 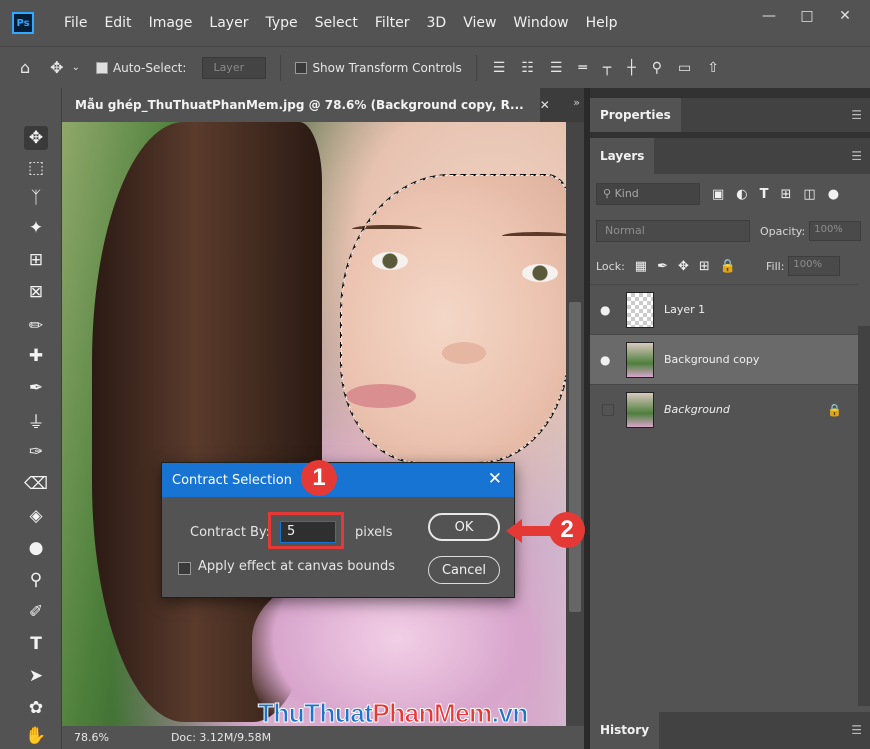 What do you see at coordinates (464, 570) in the screenshot?
I see `cancel-button: Cancel` at bounding box center [464, 570].